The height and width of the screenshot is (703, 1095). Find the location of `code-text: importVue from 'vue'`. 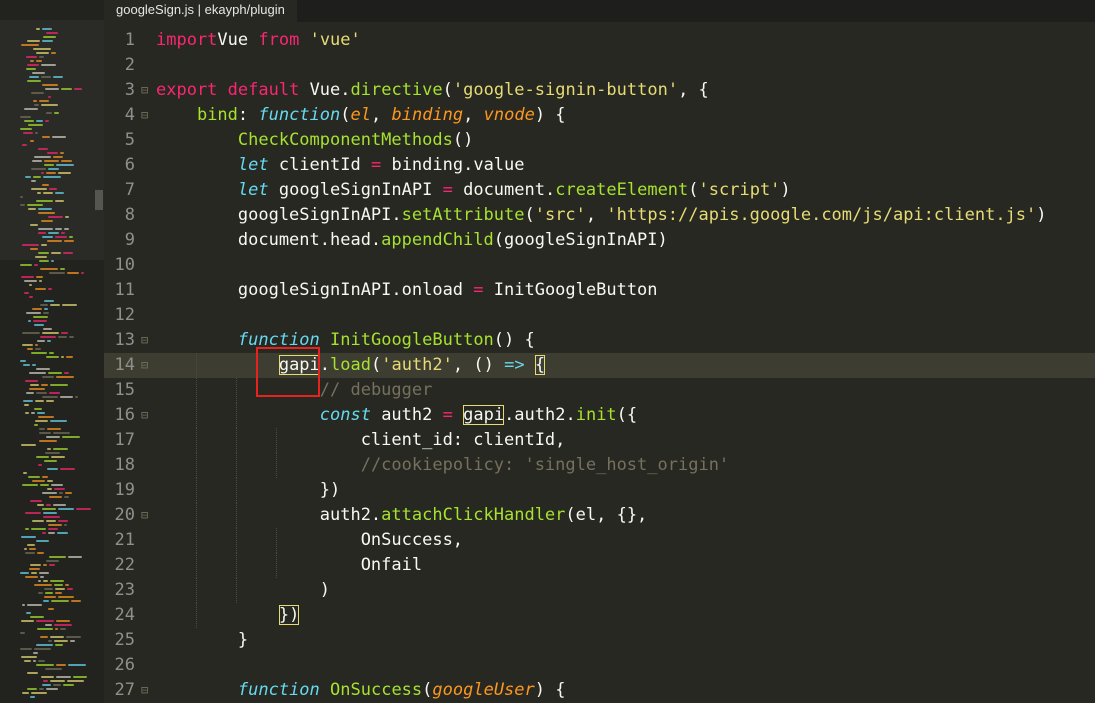

code-text: importVue from 'vue' is located at coordinates (258, 40).